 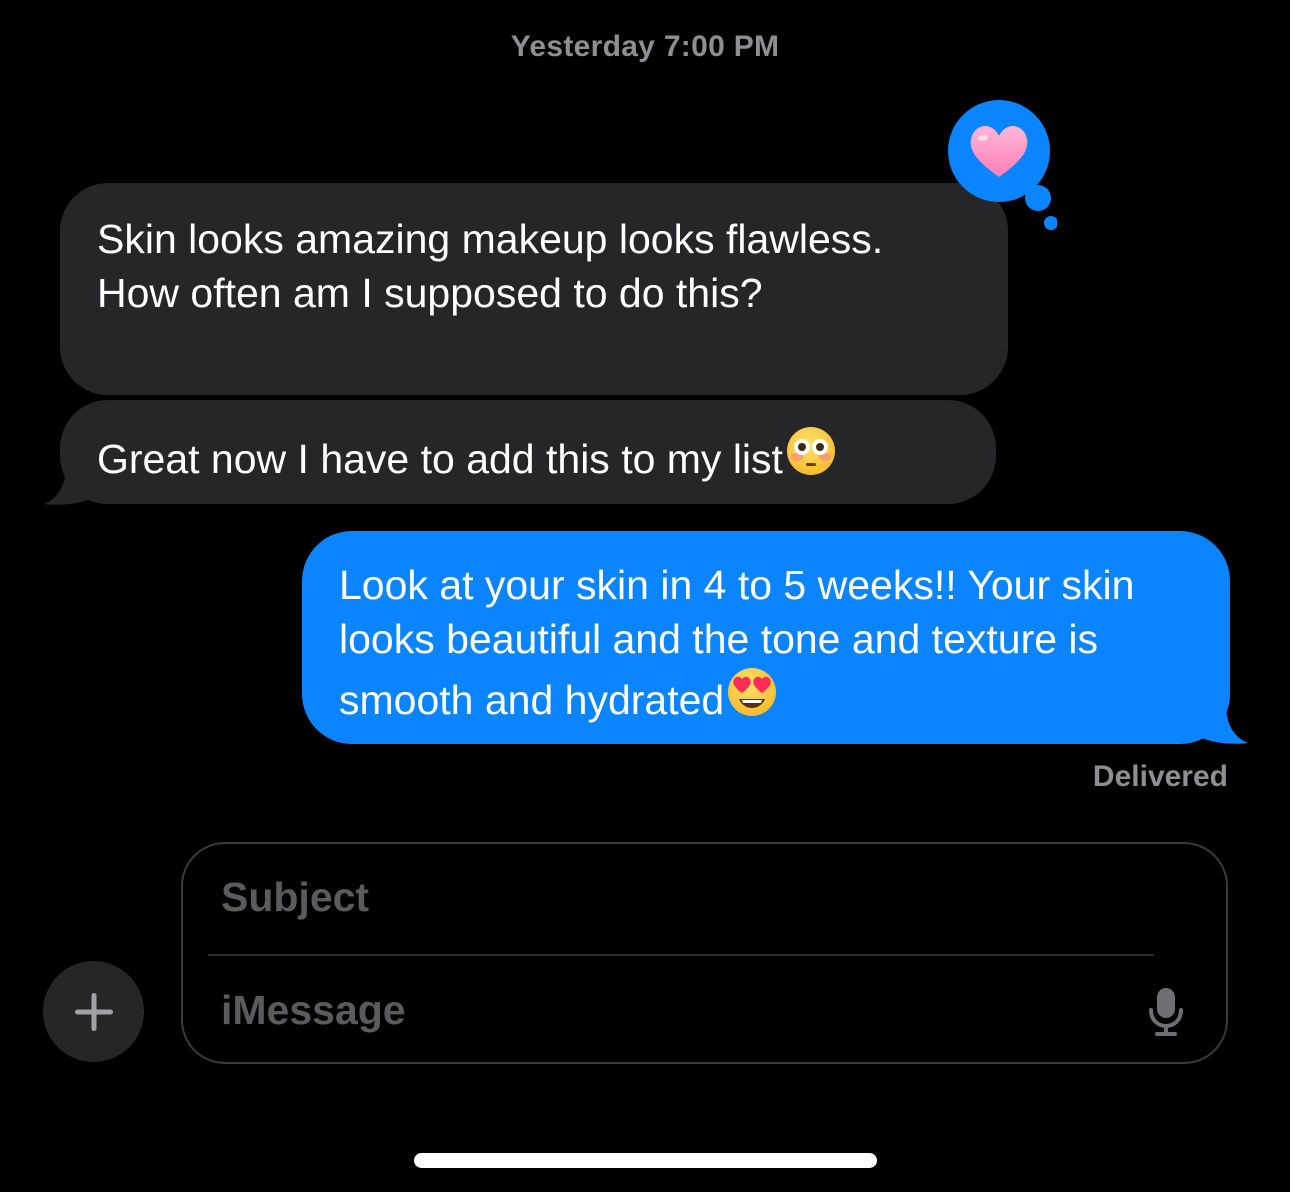 I want to click on message-input: iMessage, so click(x=313, y=1010).